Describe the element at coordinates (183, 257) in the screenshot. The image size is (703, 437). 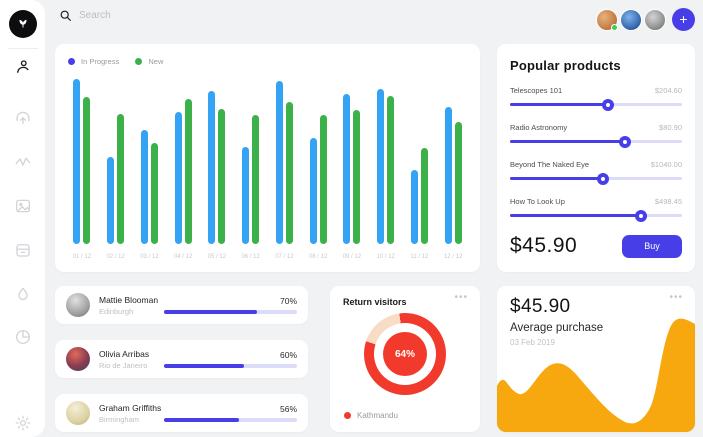
I see `bar-x-label: 04 / 12` at that location.